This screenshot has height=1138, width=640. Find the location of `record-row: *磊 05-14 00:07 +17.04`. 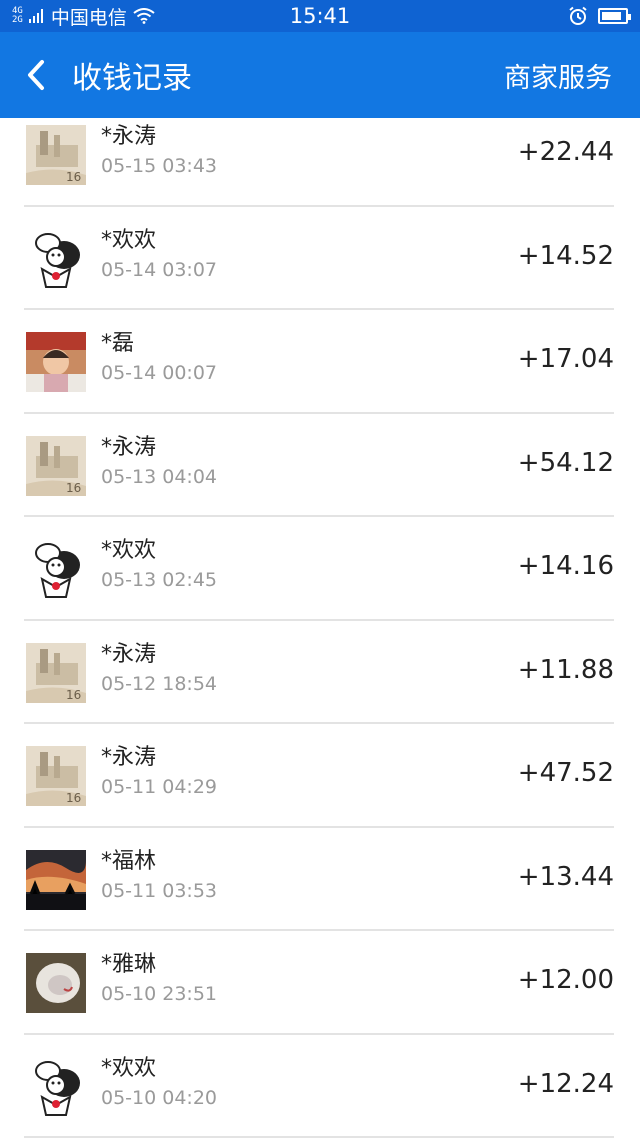

record-row: *磊 05-14 00:07 +17.04 is located at coordinates (319, 362).